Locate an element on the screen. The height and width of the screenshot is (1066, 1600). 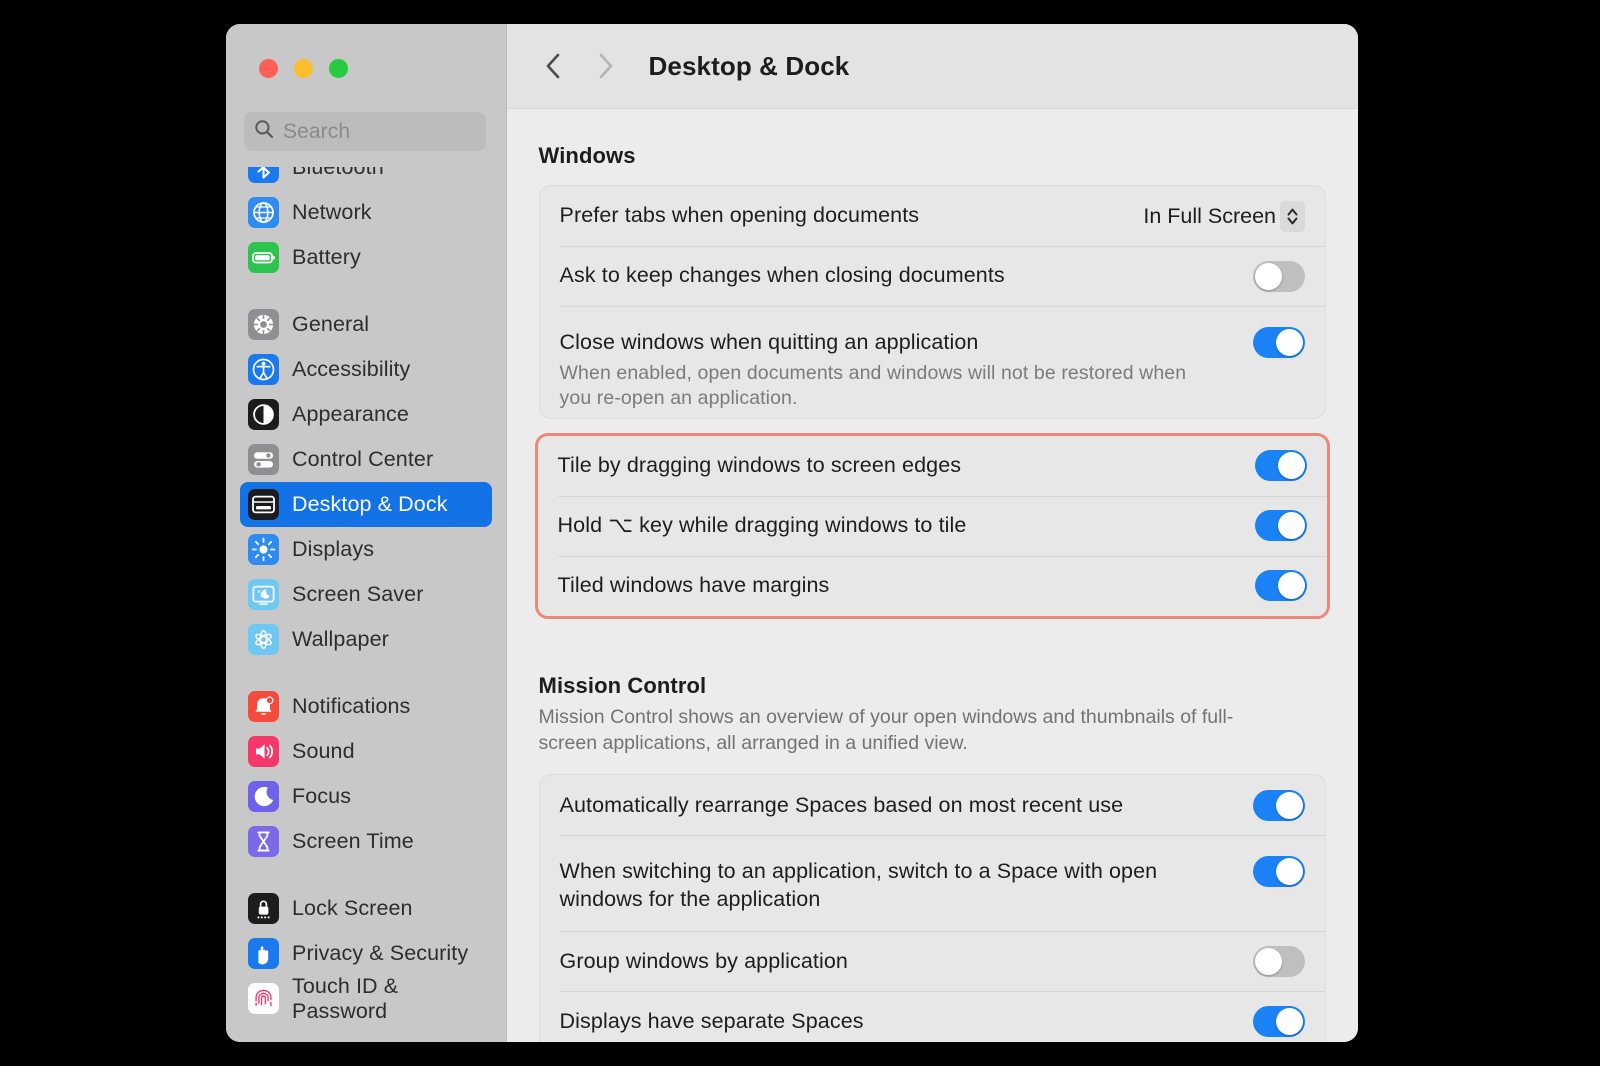
sidebar-item-desktop-dock: Desktop & Dock is located at coordinates (366, 504).